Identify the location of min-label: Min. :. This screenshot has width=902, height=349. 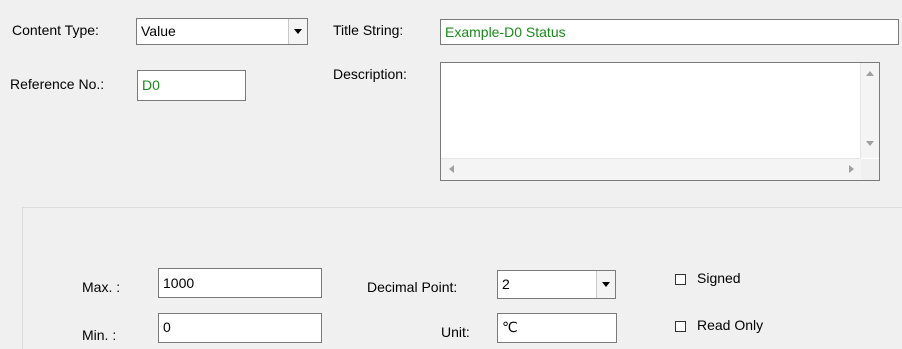
(99, 335).